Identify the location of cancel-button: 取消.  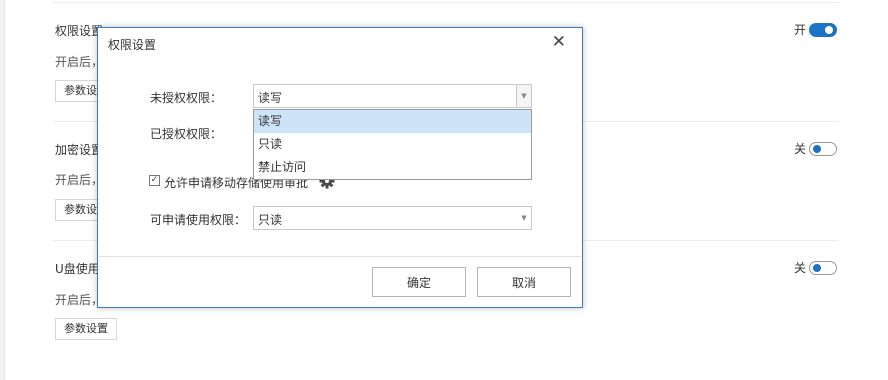
(524, 282).